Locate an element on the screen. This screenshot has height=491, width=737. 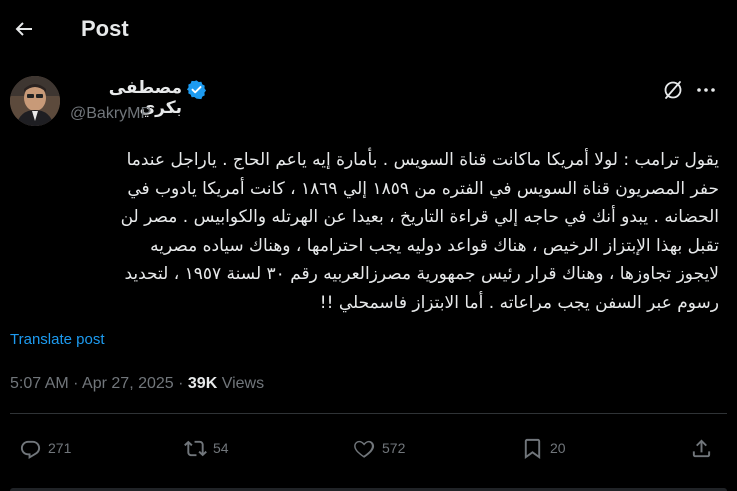
bookmark-button: 20 is located at coordinates (543, 448).